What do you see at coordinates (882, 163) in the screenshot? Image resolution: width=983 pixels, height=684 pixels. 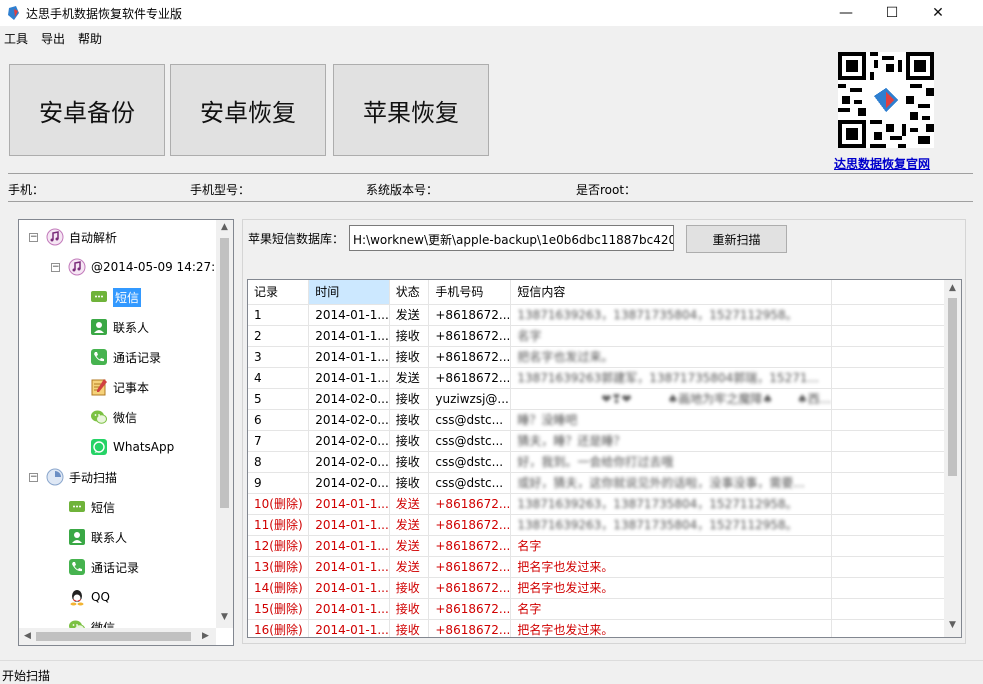 I see `official-site-link: 达思数据恢复官网` at bounding box center [882, 163].